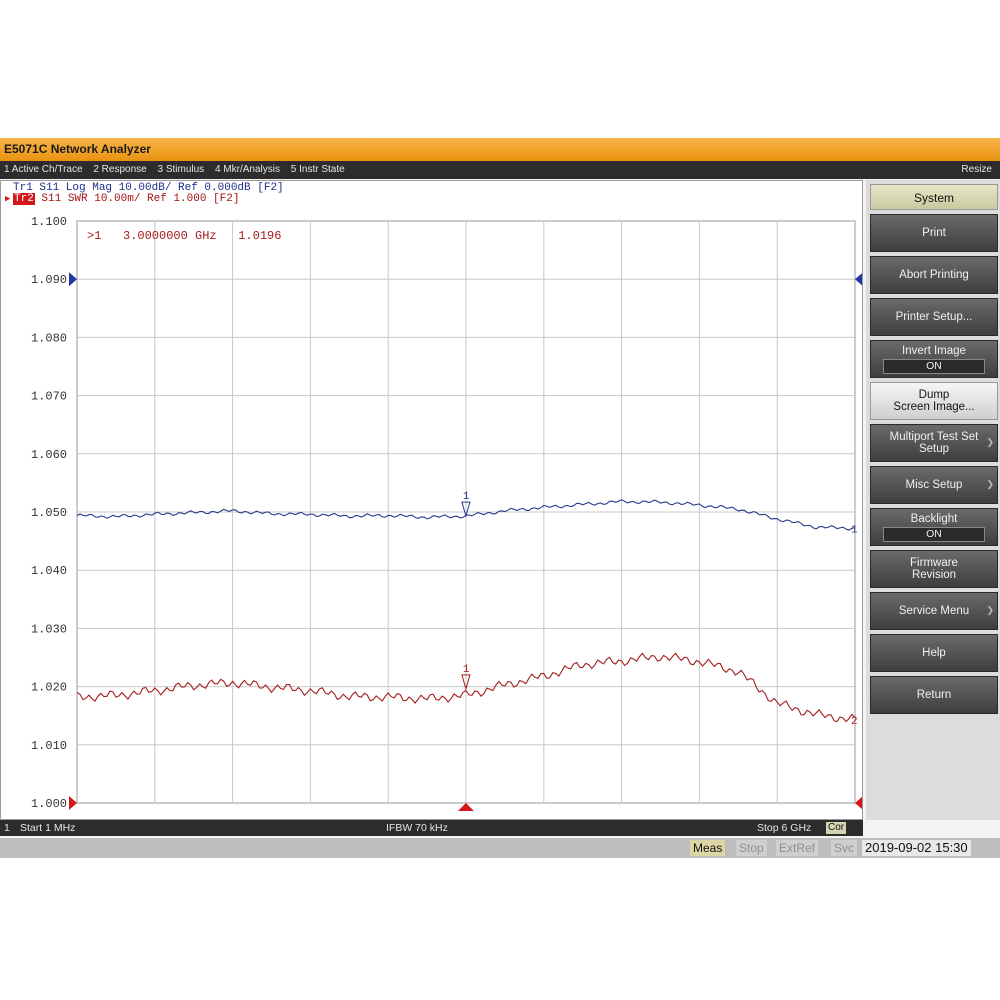 This screenshot has height=1000, width=1000. I want to click on y-tick-label: 1.020, so click(49, 688).